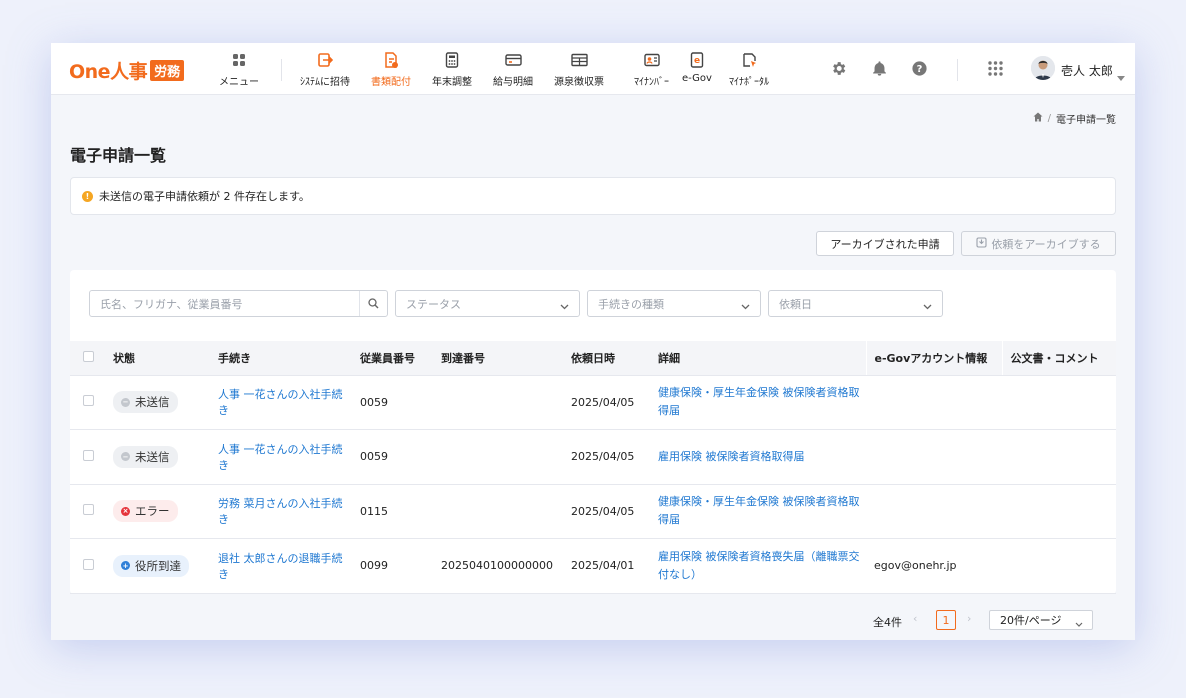  I want to click on row-select-cell, so click(87, 402).